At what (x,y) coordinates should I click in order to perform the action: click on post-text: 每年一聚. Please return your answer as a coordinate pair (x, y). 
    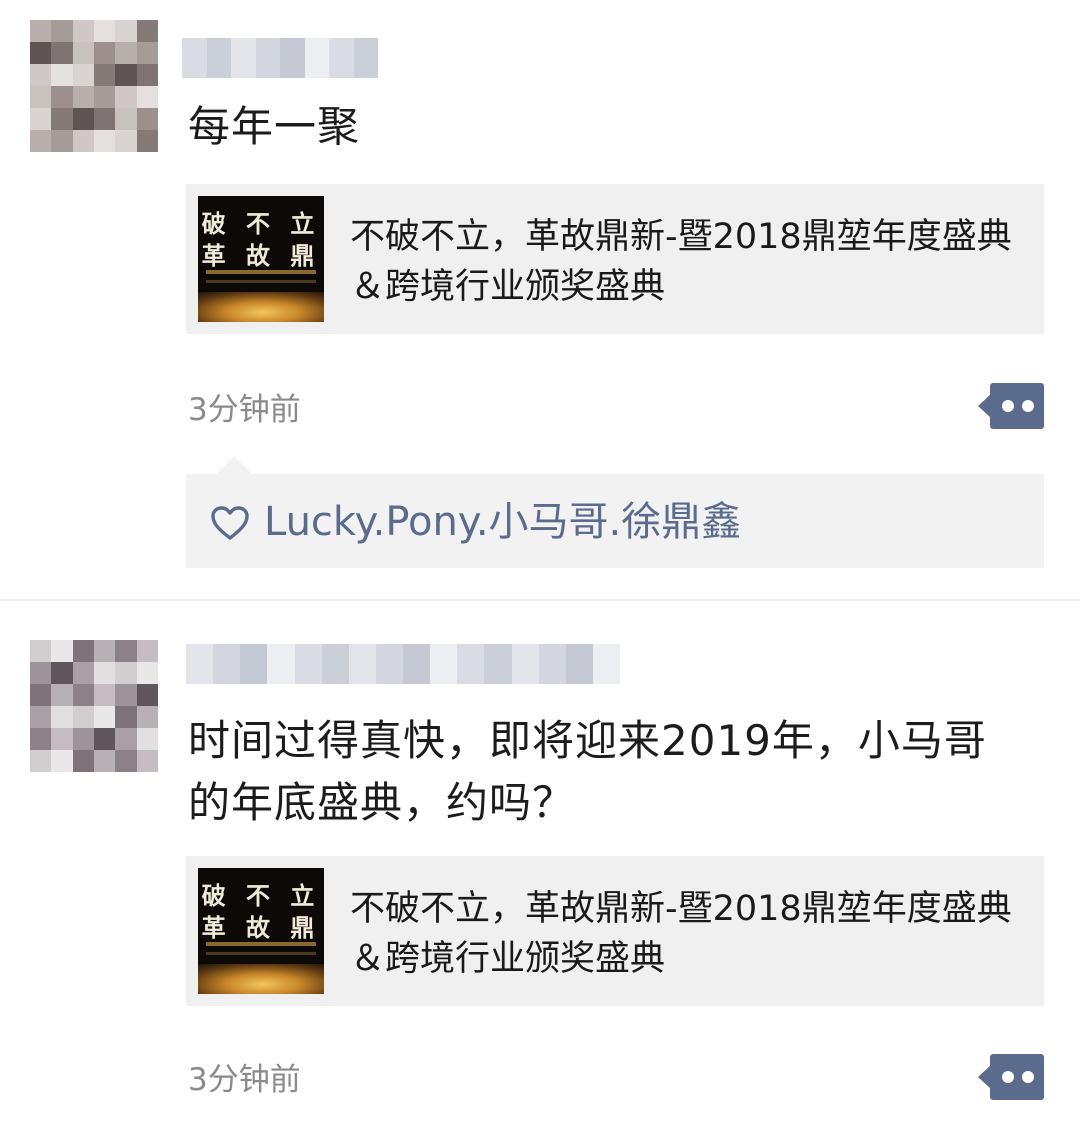
    Looking at the image, I should click on (274, 126).